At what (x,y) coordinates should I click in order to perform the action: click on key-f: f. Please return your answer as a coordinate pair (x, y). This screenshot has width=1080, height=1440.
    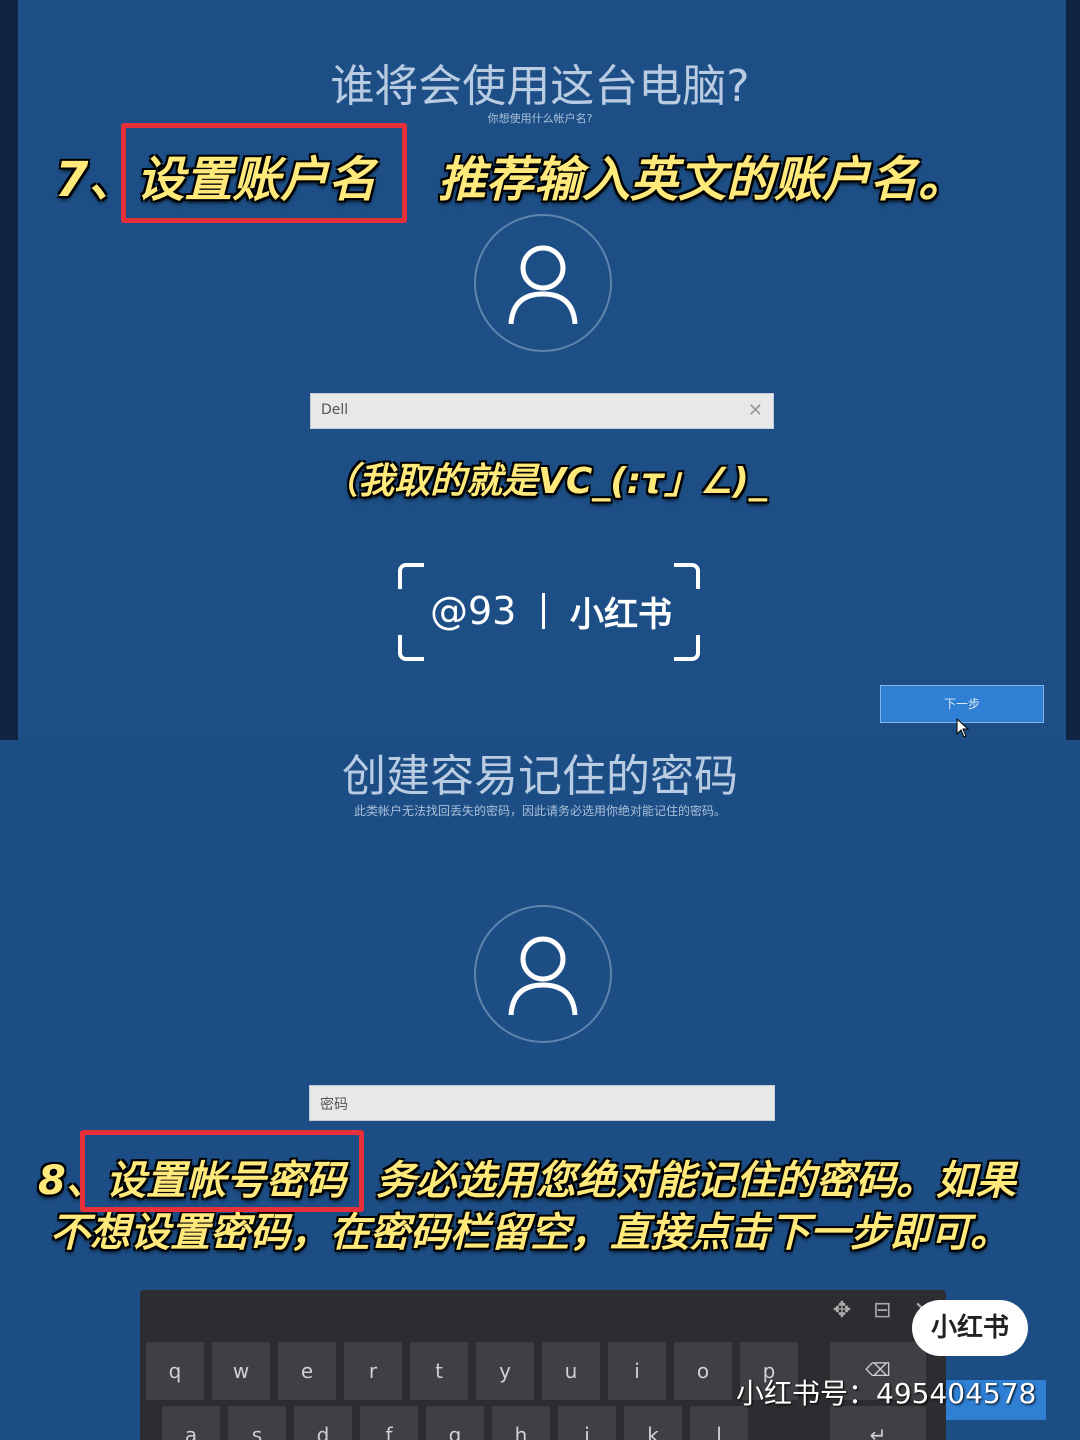
    Looking at the image, I should click on (389, 1423).